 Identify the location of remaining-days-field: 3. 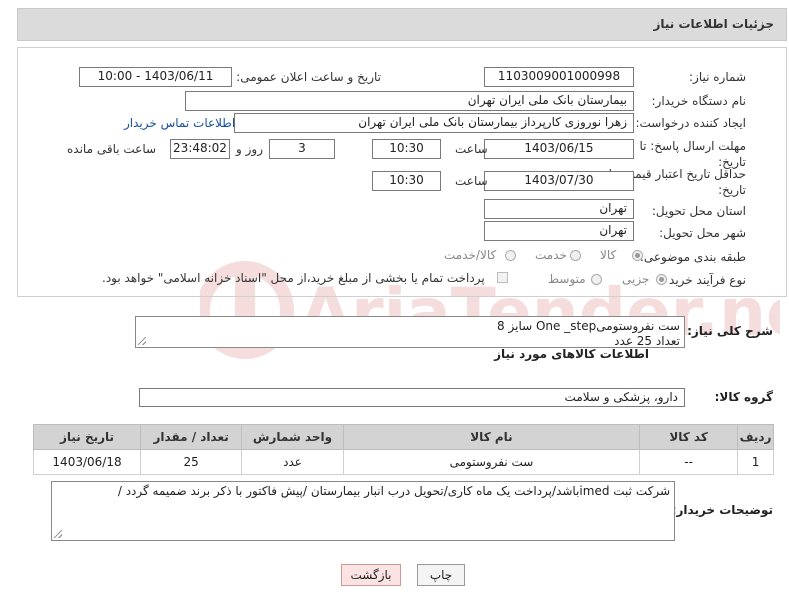
(302, 149).